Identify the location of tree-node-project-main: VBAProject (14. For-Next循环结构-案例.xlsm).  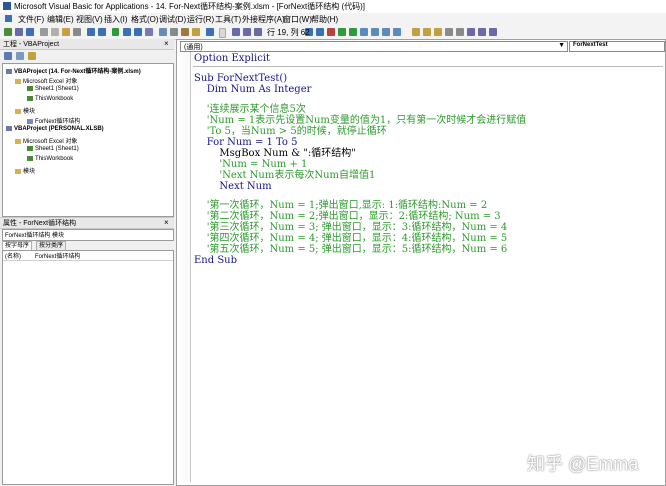
(73, 70).